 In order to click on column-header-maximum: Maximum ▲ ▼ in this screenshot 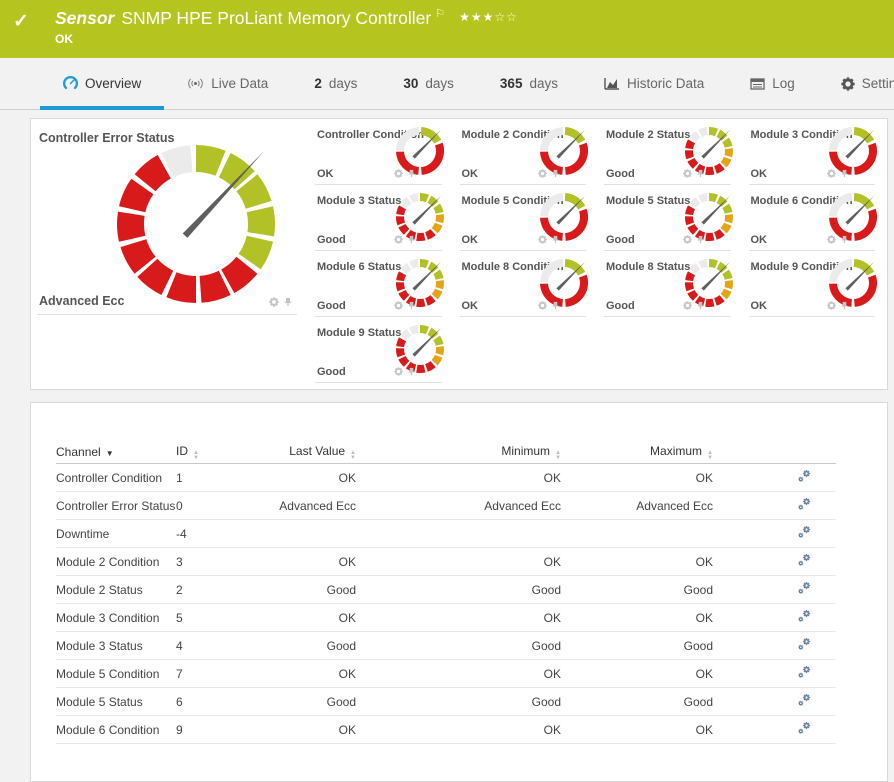, I will do `click(637, 452)`.